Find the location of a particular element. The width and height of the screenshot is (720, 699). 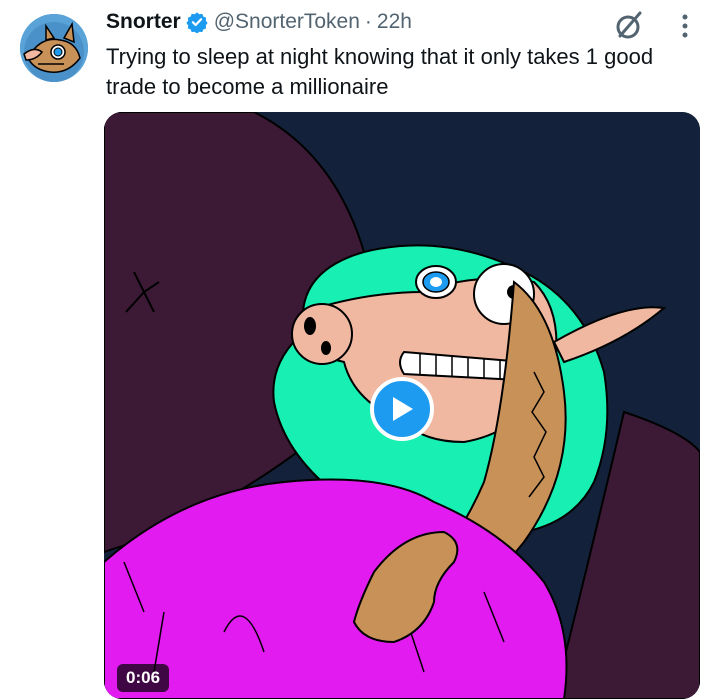

avatar is located at coordinates (54, 48).